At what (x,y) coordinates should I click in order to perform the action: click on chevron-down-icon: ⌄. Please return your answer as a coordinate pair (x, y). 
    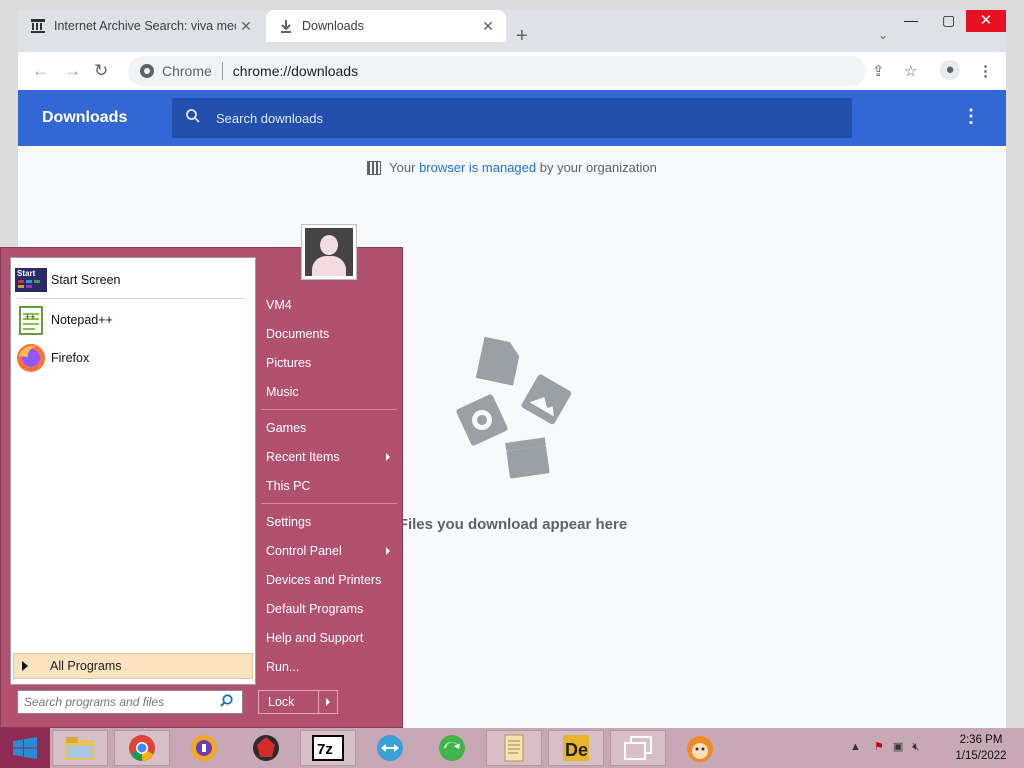
    Looking at the image, I should click on (883, 35).